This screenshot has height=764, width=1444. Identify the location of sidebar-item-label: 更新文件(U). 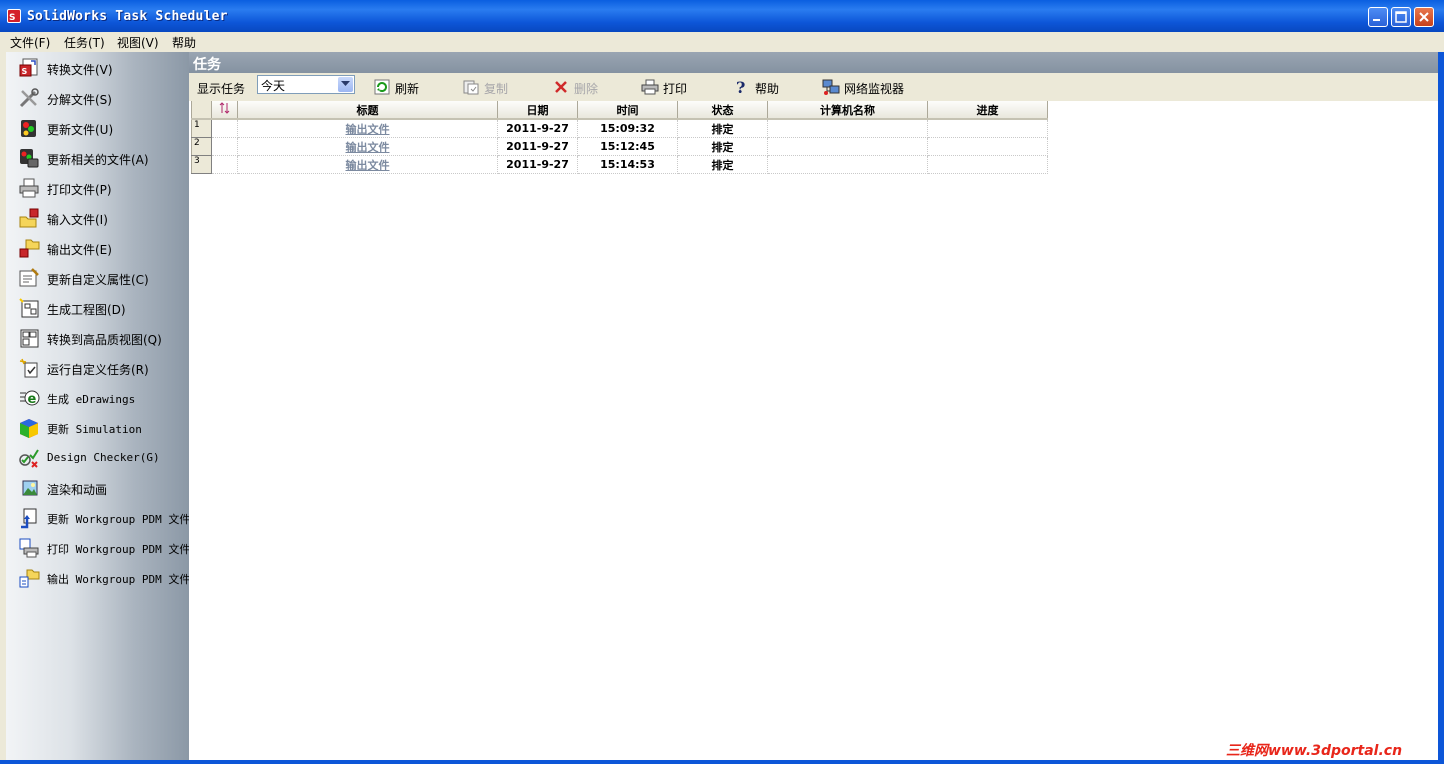
(80, 130).